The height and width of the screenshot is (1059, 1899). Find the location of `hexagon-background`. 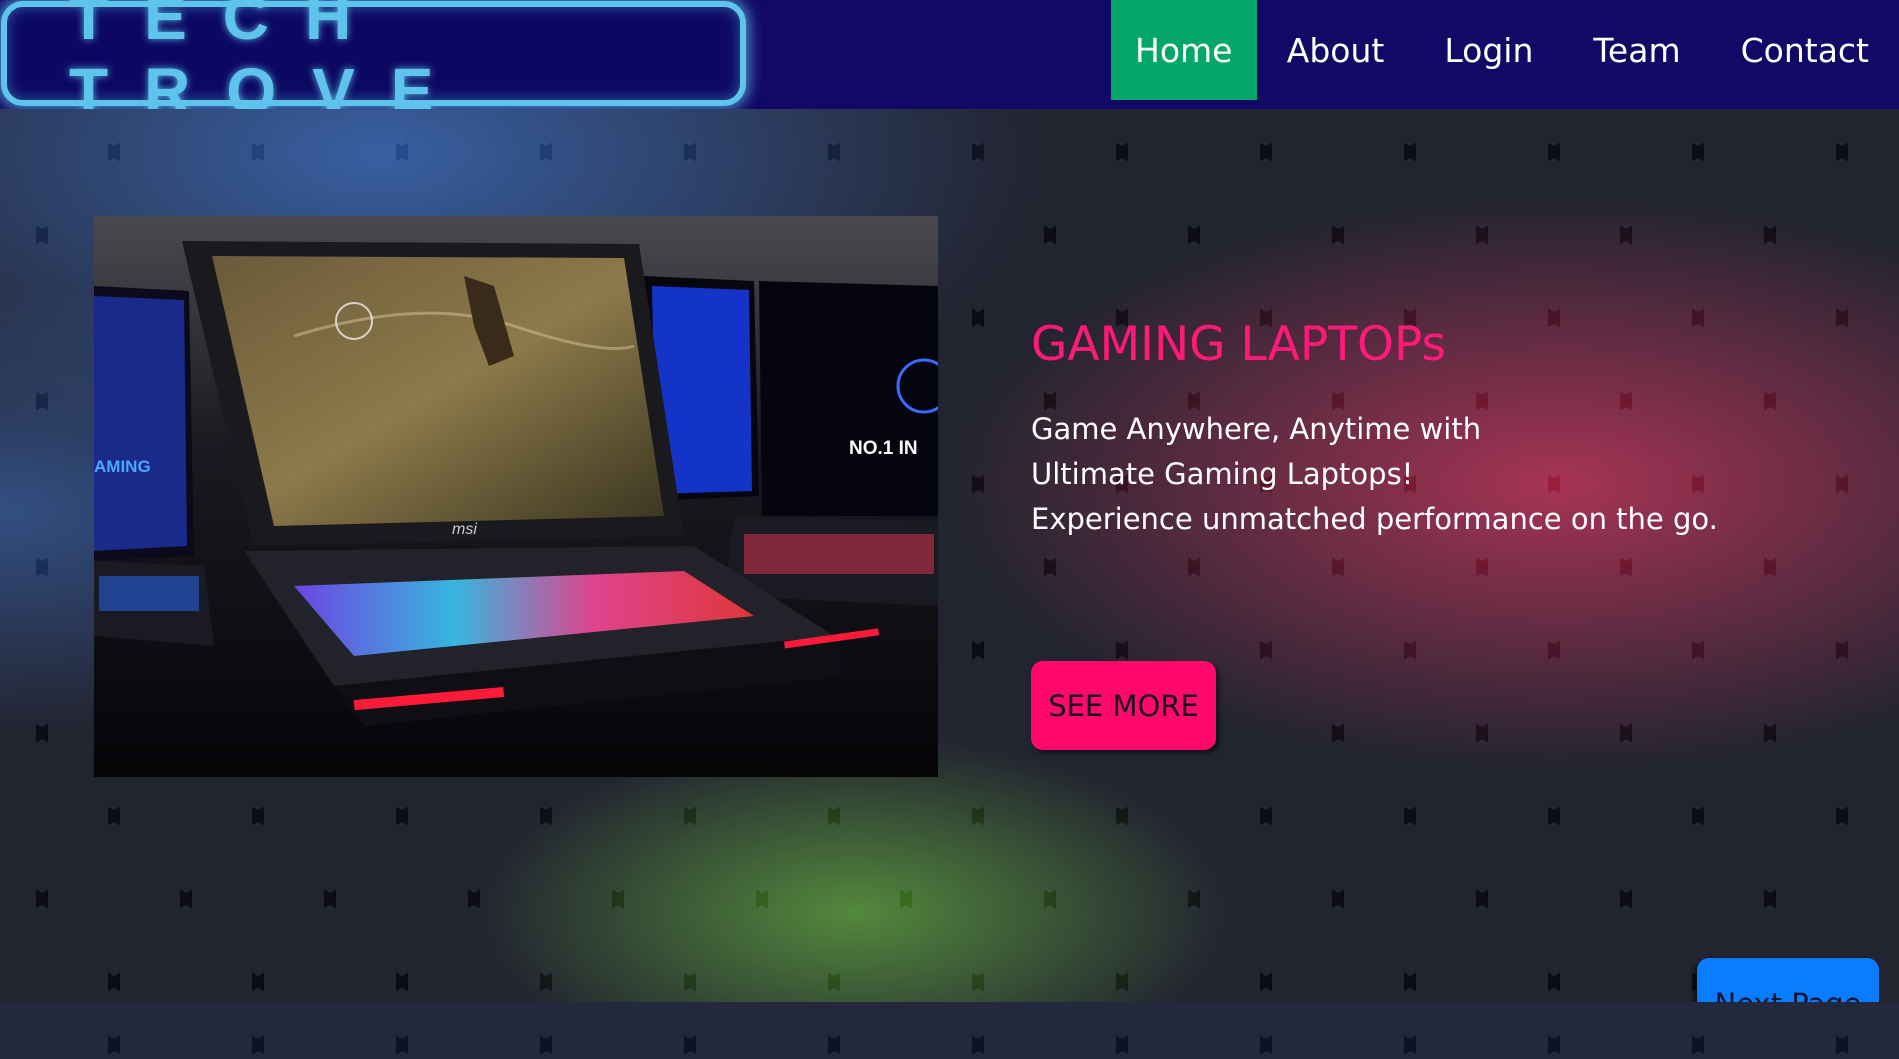

hexagon-background is located at coordinates (949, 1030).